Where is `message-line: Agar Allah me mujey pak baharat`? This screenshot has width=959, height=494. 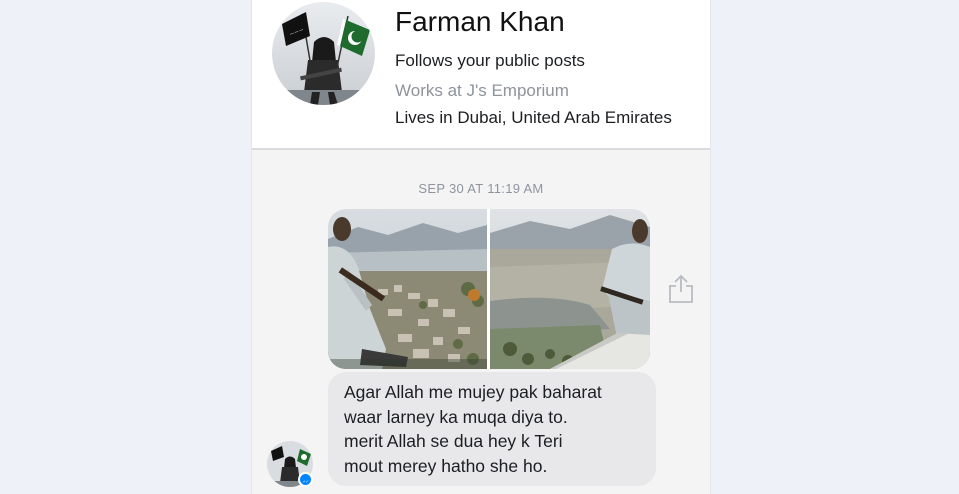
message-line: Agar Allah me mujey pak baharat is located at coordinates (473, 392).